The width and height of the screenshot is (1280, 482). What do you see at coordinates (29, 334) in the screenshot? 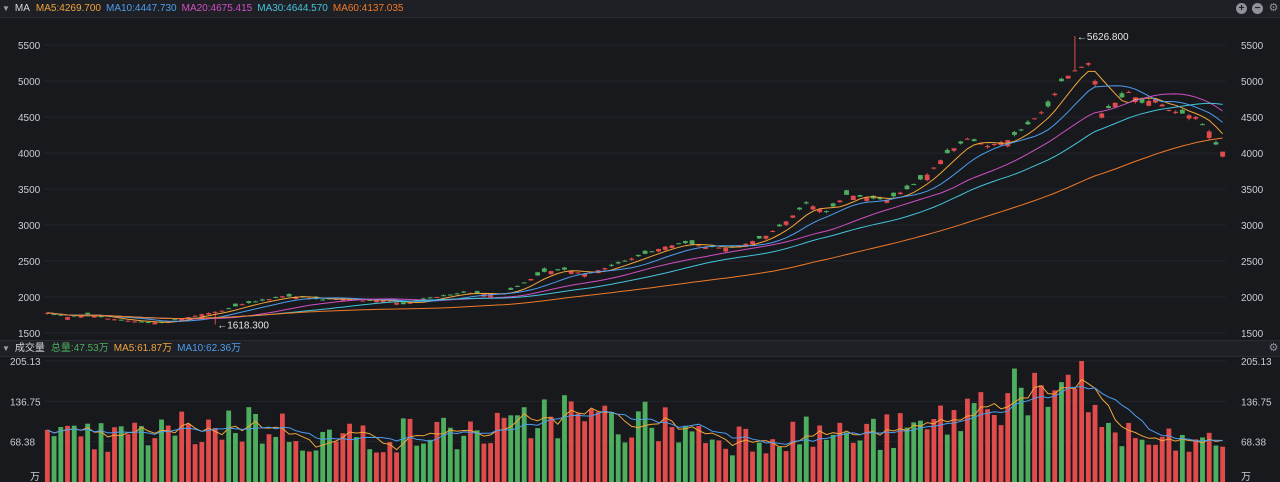
I see `price-axis-left-tick: 1500` at bounding box center [29, 334].